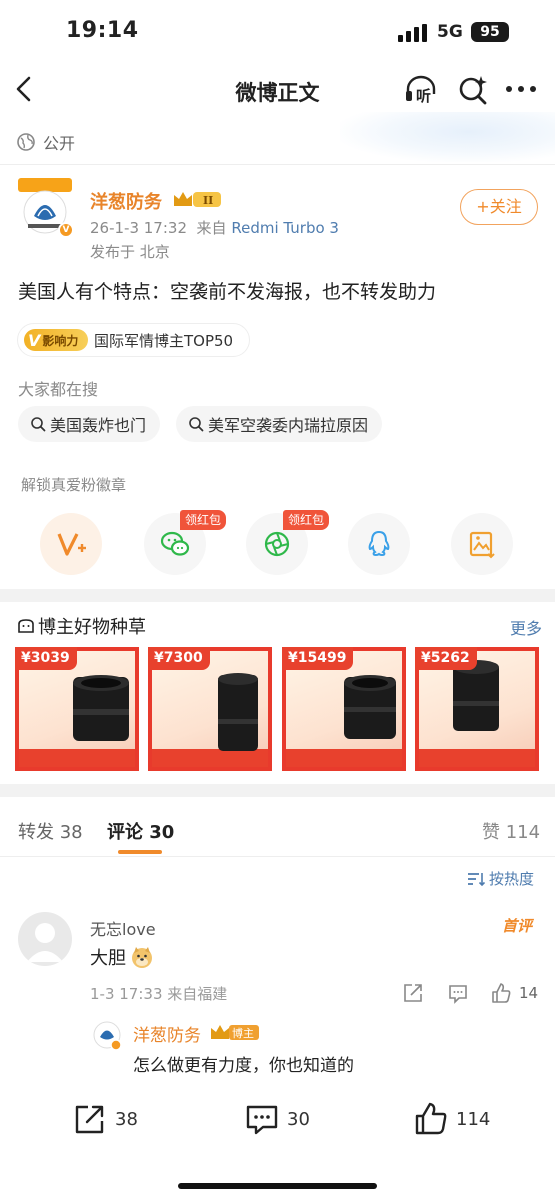 Image resolution: width=555 pixels, height=1200 pixels. Describe the element at coordinates (89, 1119) in the screenshot. I see `repost-icon` at that location.